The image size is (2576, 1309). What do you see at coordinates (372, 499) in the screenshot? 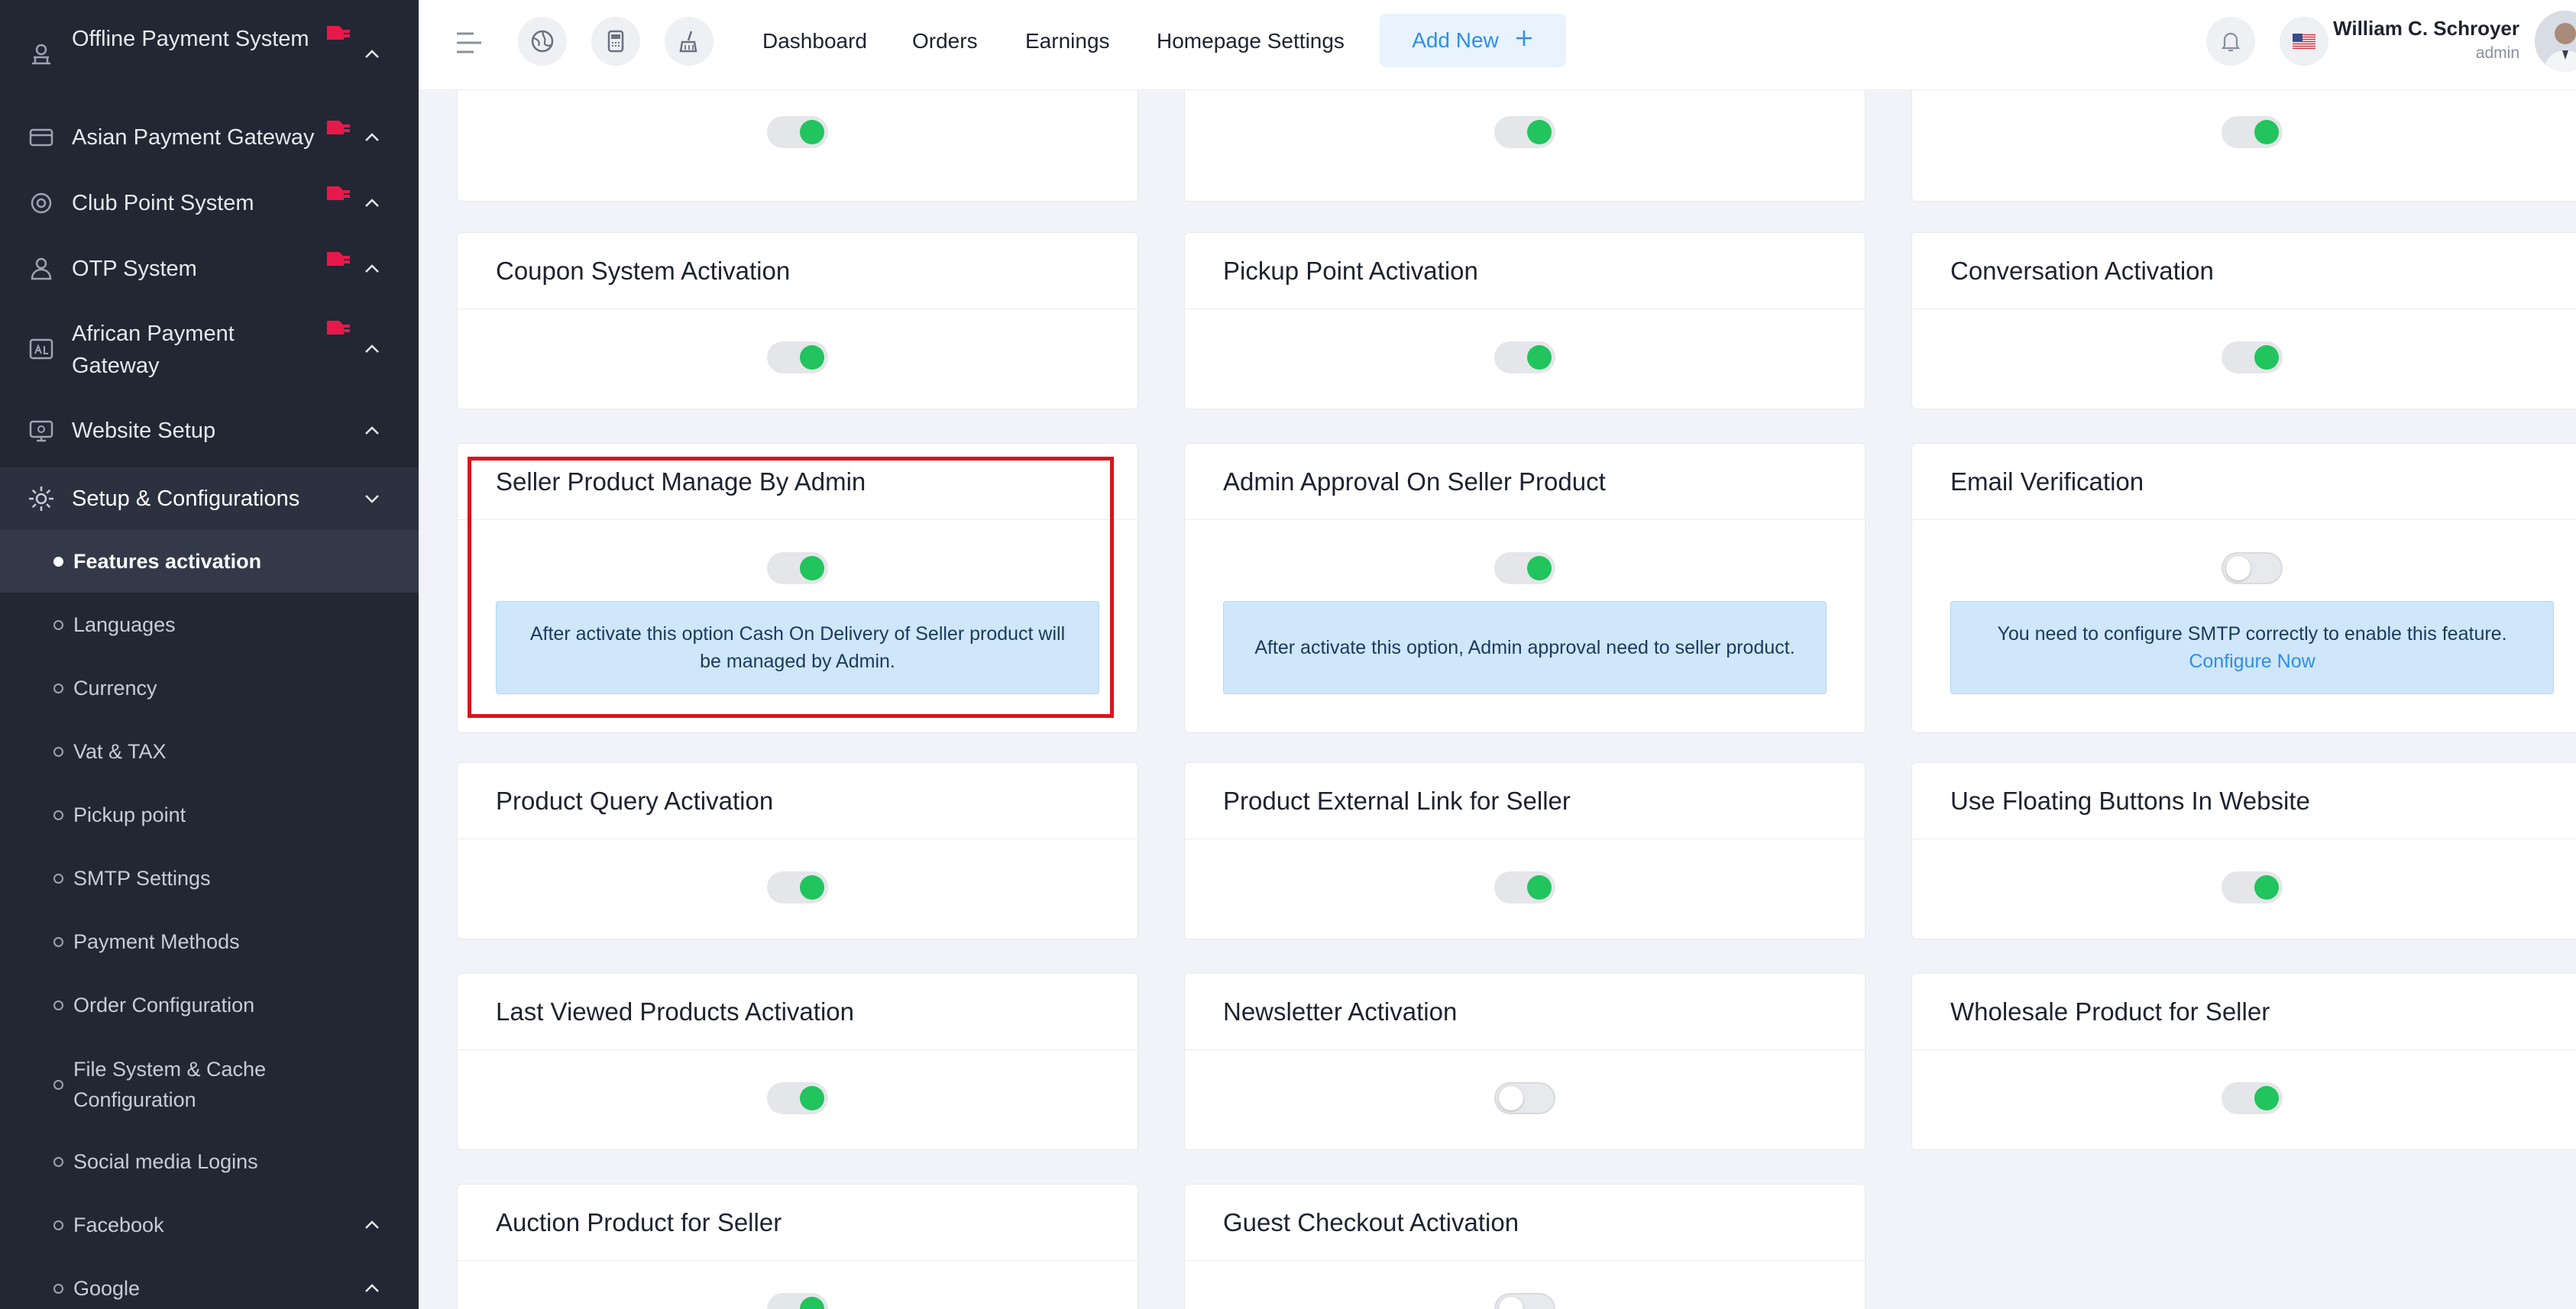
I see `chevron-down-icon` at bounding box center [372, 499].